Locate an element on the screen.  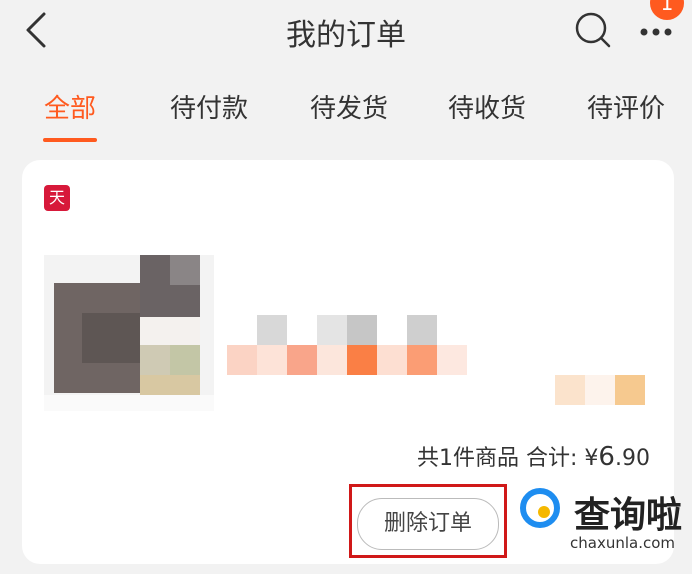
tab-pending-payment: 待付款 is located at coordinates (209, 106).